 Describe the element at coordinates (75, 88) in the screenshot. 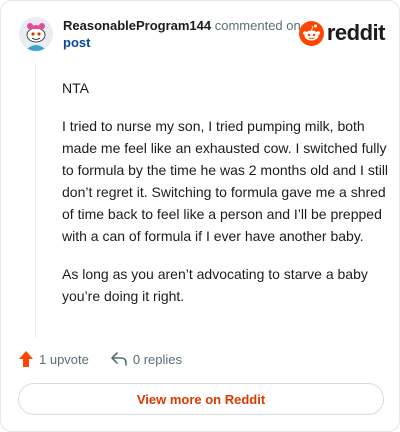

I see `comment-paragraph: NTA` at that location.